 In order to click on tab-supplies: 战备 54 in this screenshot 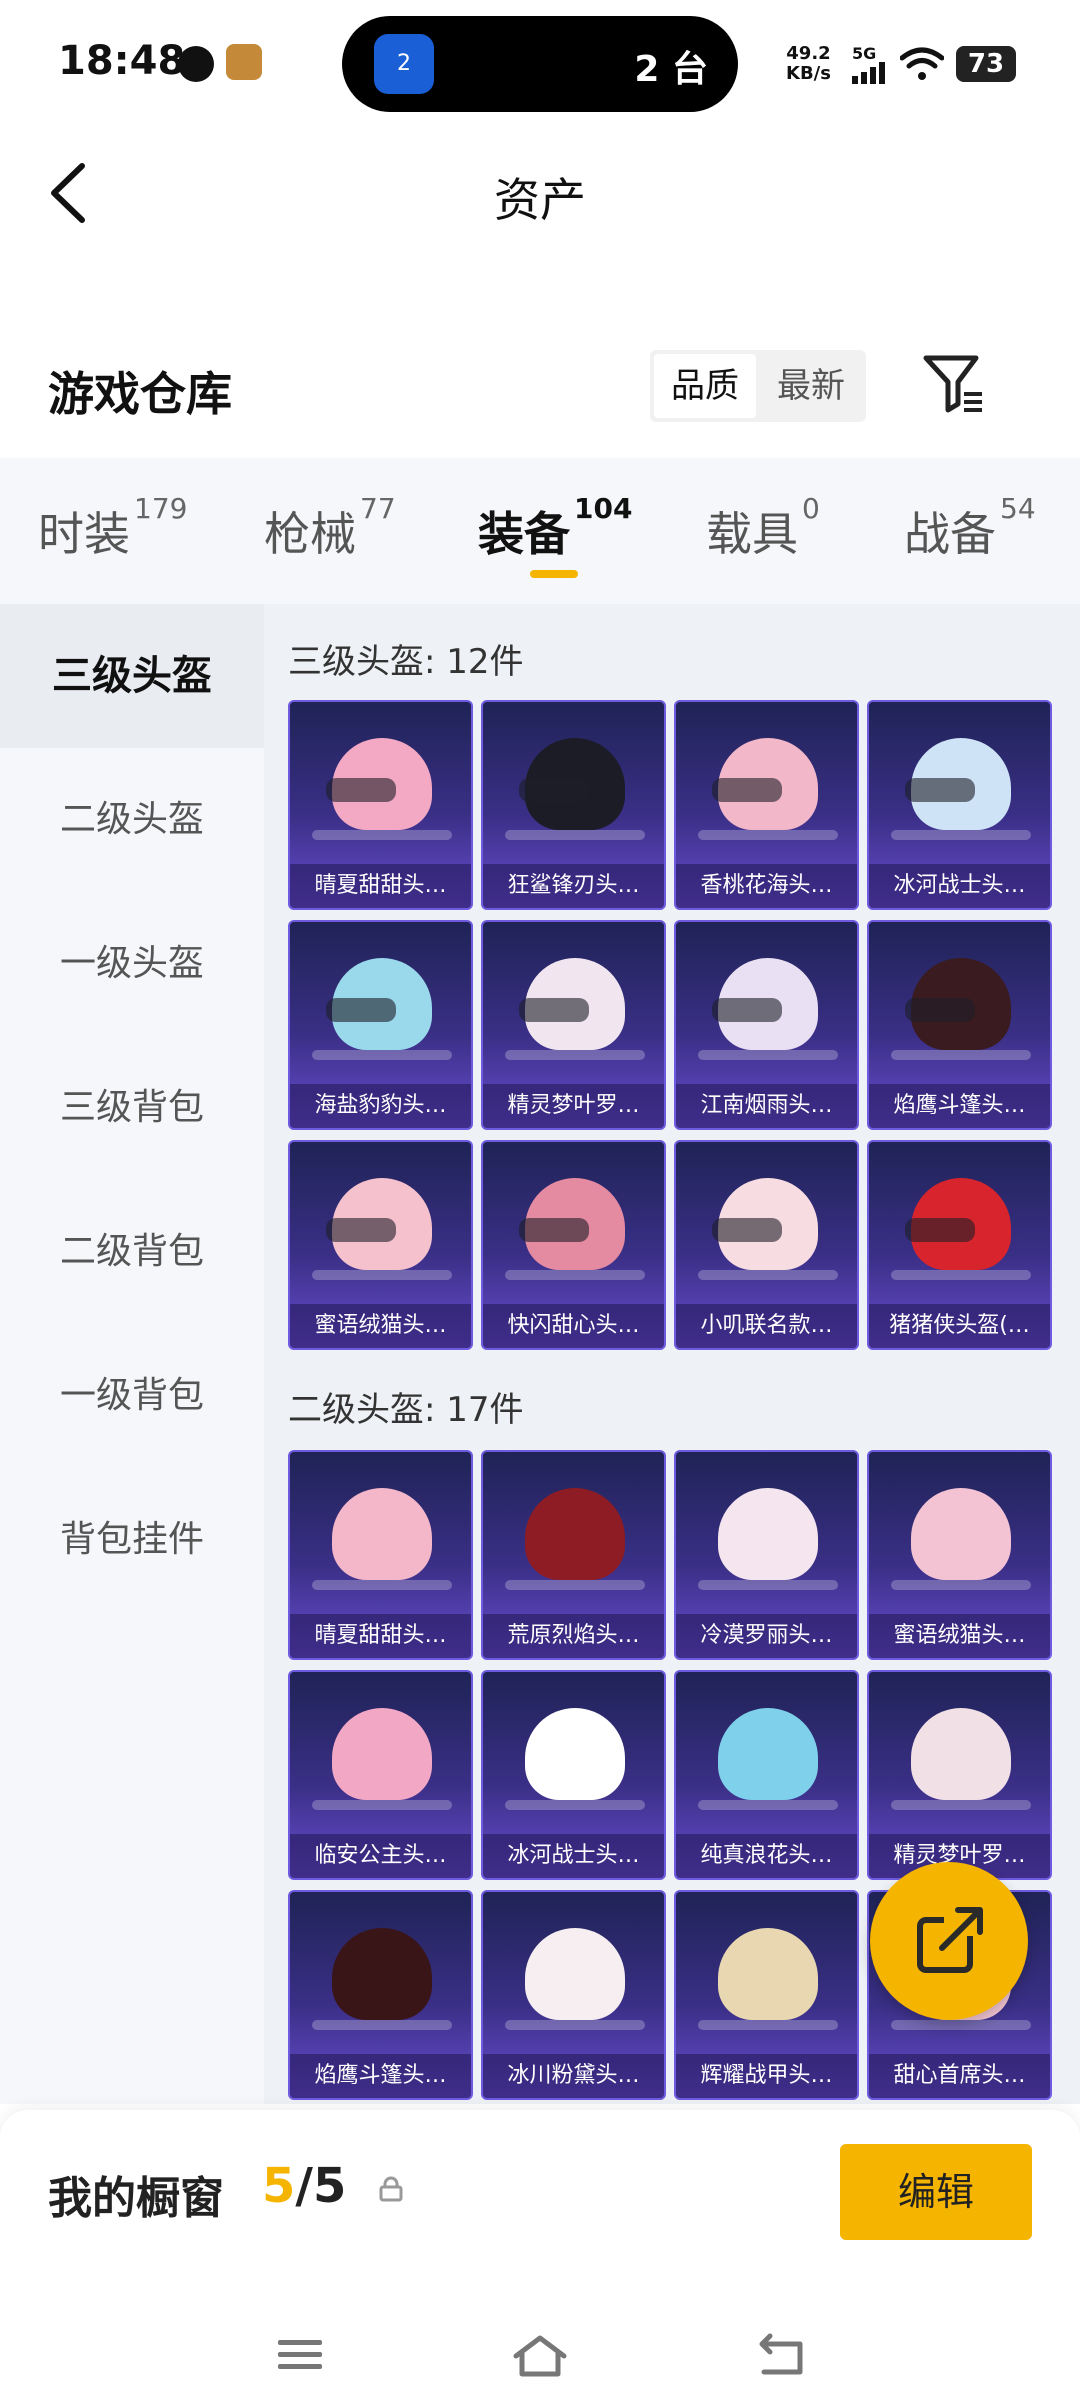, I will do `click(970, 528)`.